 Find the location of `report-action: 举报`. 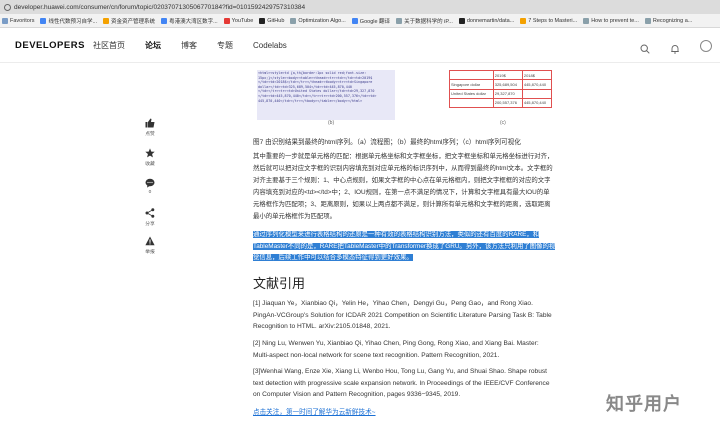

report-action: 举报 is located at coordinates (150, 245).